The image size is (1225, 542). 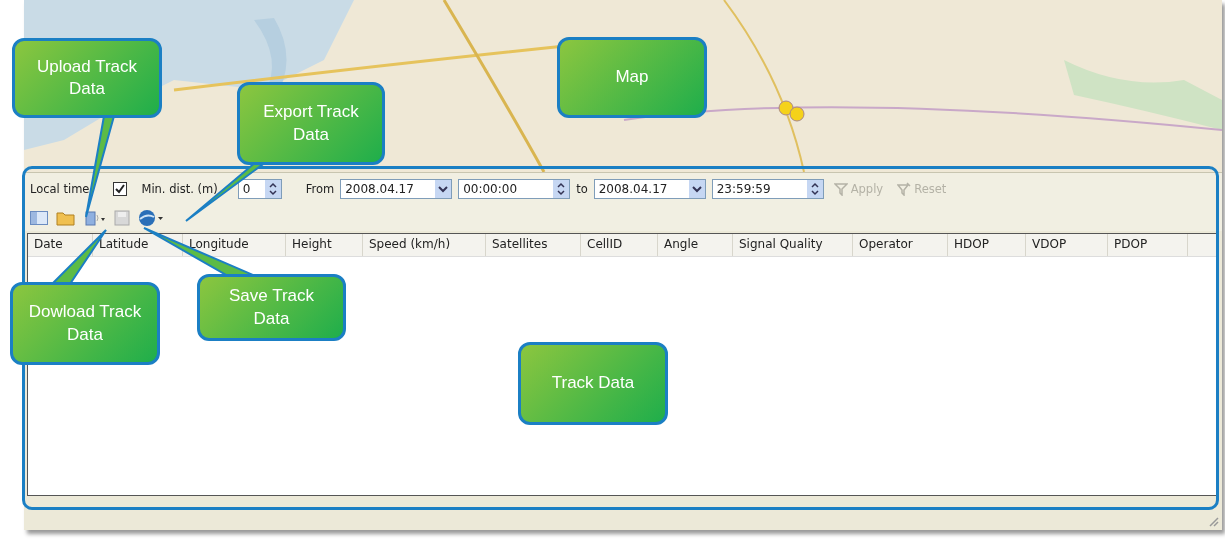 What do you see at coordinates (151, 218) in the screenshot?
I see `globe-icon` at bounding box center [151, 218].